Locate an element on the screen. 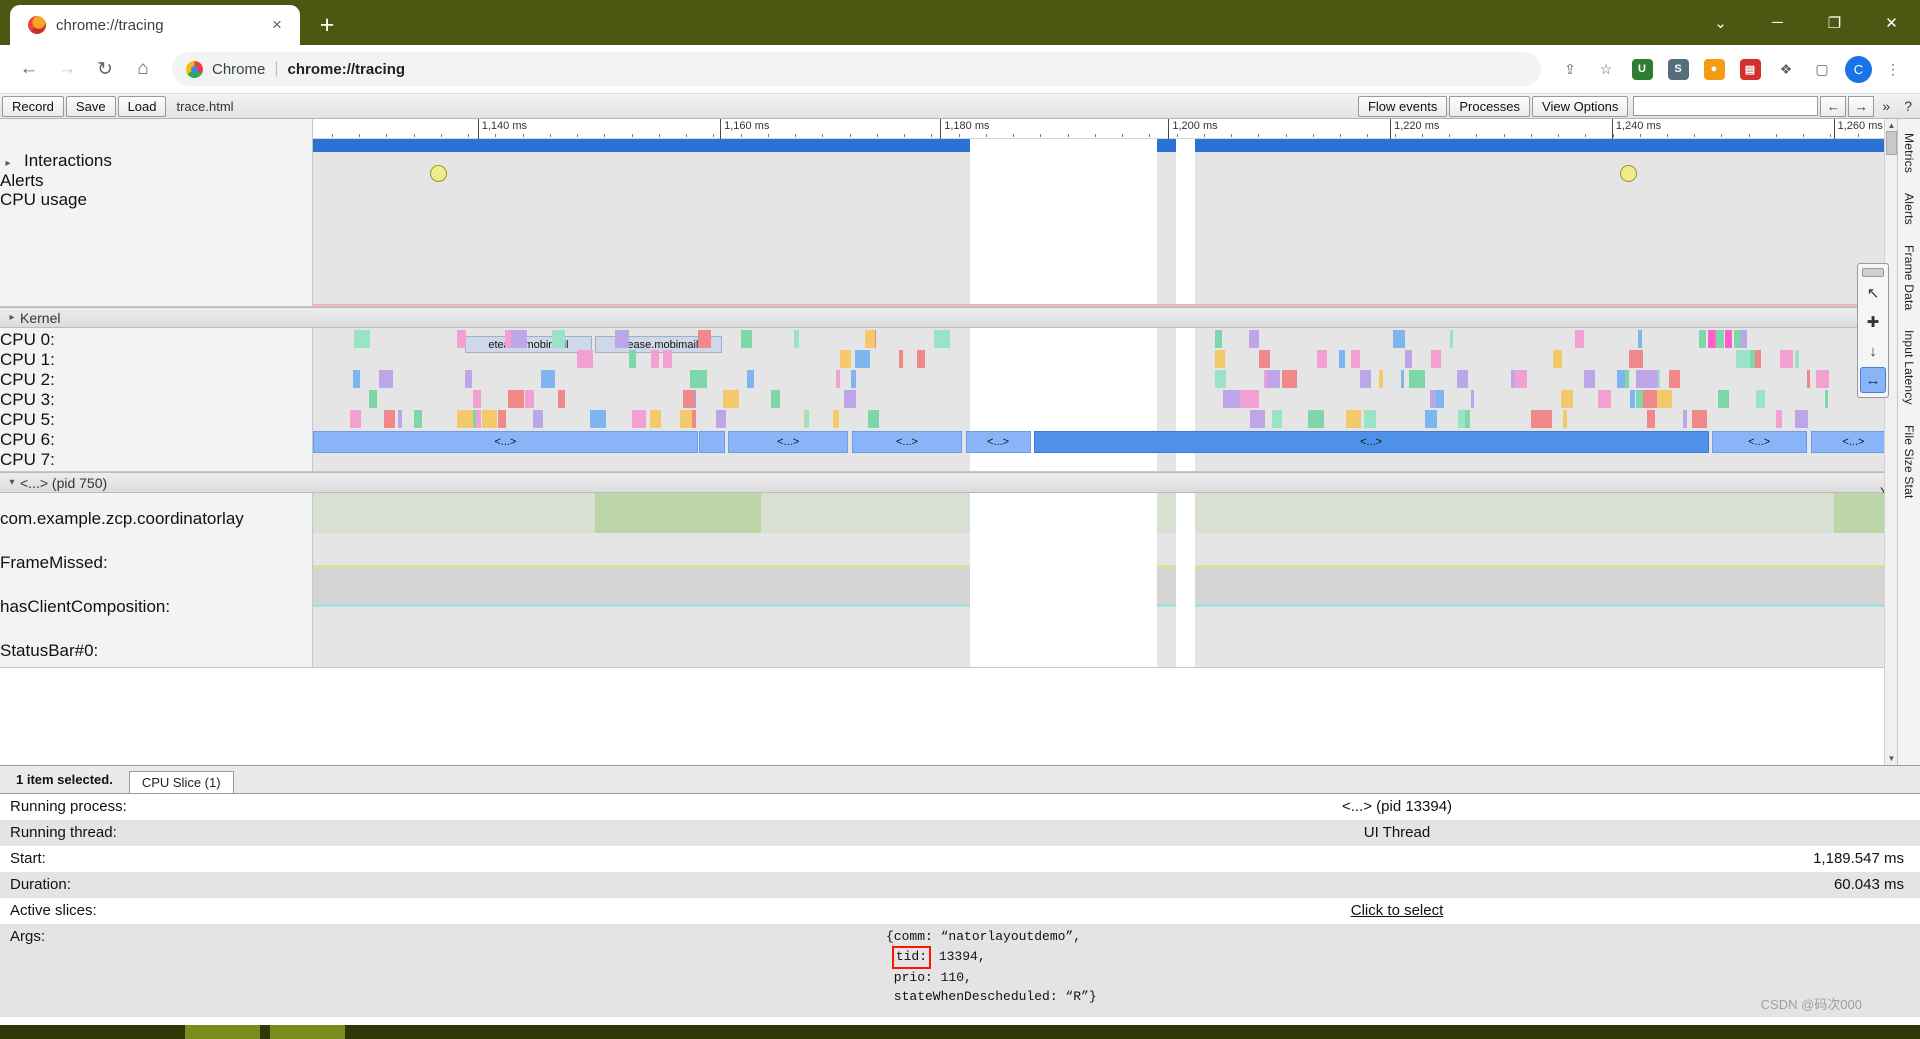 This screenshot has height=1039, width=1920. track-label-cpu-6: CPU 7: is located at coordinates (156, 460).